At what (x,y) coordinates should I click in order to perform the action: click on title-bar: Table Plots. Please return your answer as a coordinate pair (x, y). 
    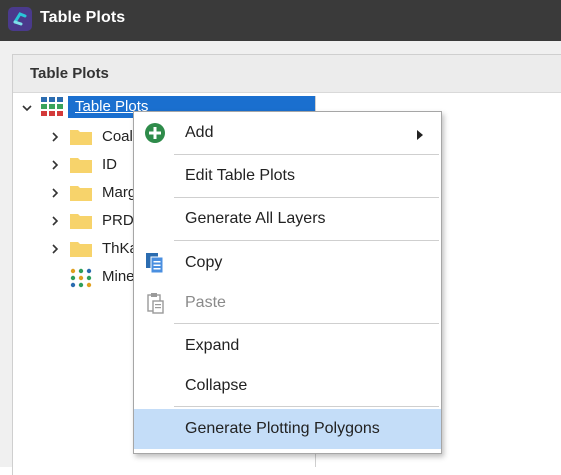
    Looking at the image, I should click on (280, 20).